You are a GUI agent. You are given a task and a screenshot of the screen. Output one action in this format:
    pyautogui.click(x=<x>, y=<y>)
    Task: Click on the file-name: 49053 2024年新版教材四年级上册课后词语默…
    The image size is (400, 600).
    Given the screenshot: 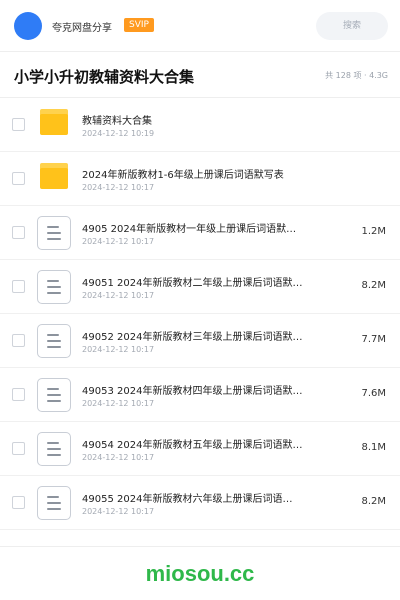 What is the action you would take?
    pyautogui.click(x=192, y=389)
    